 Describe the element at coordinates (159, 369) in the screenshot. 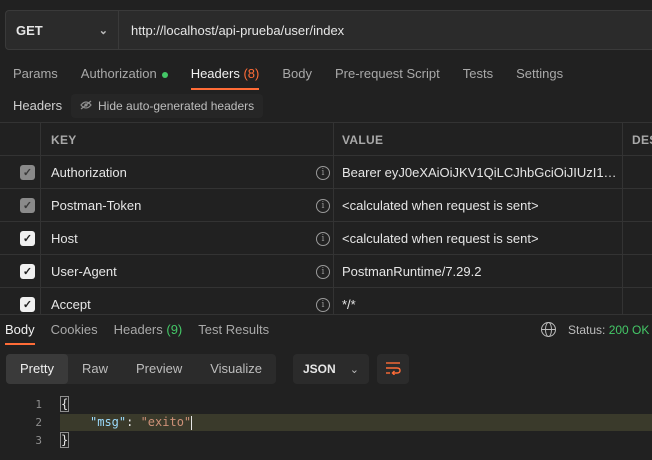

I see `view-preview-button: Preview` at that location.